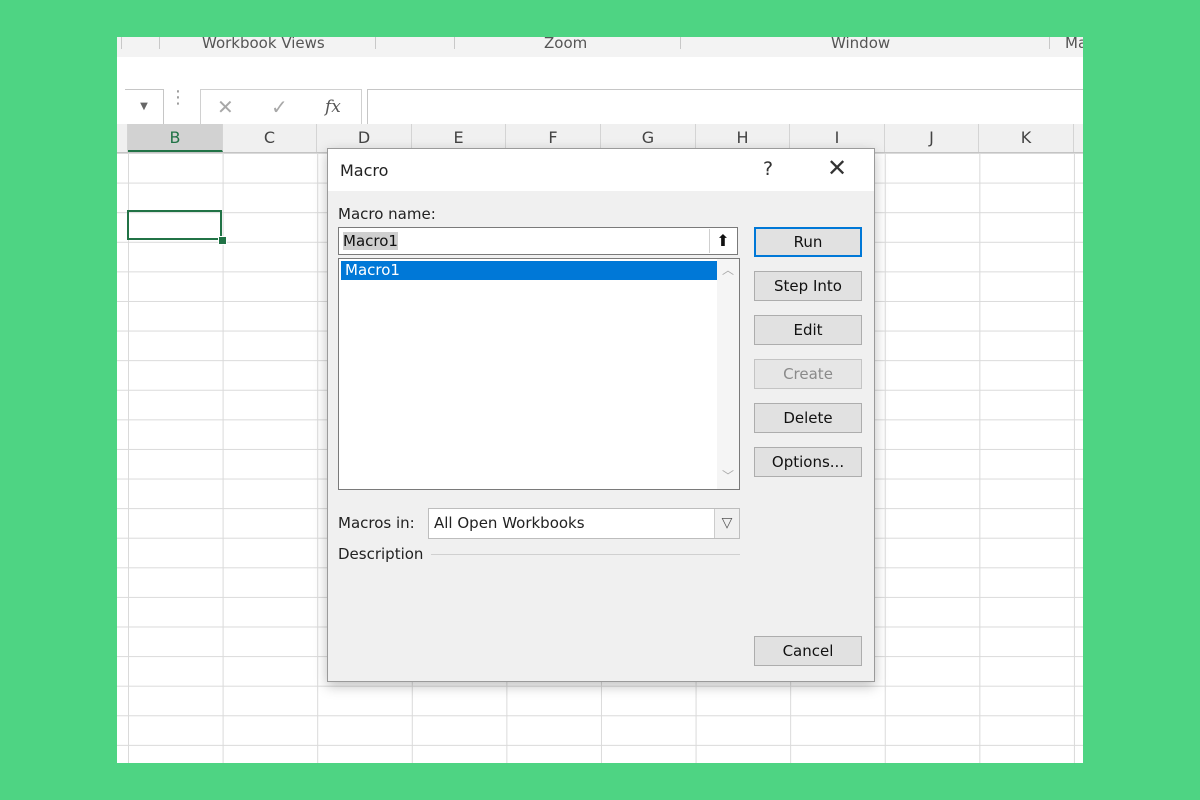 Image resolution: width=1200 pixels, height=800 pixels. What do you see at coordinates (768, 169) in the screenshot?
I see `help-button: ?` at bounding box center [768, 169].